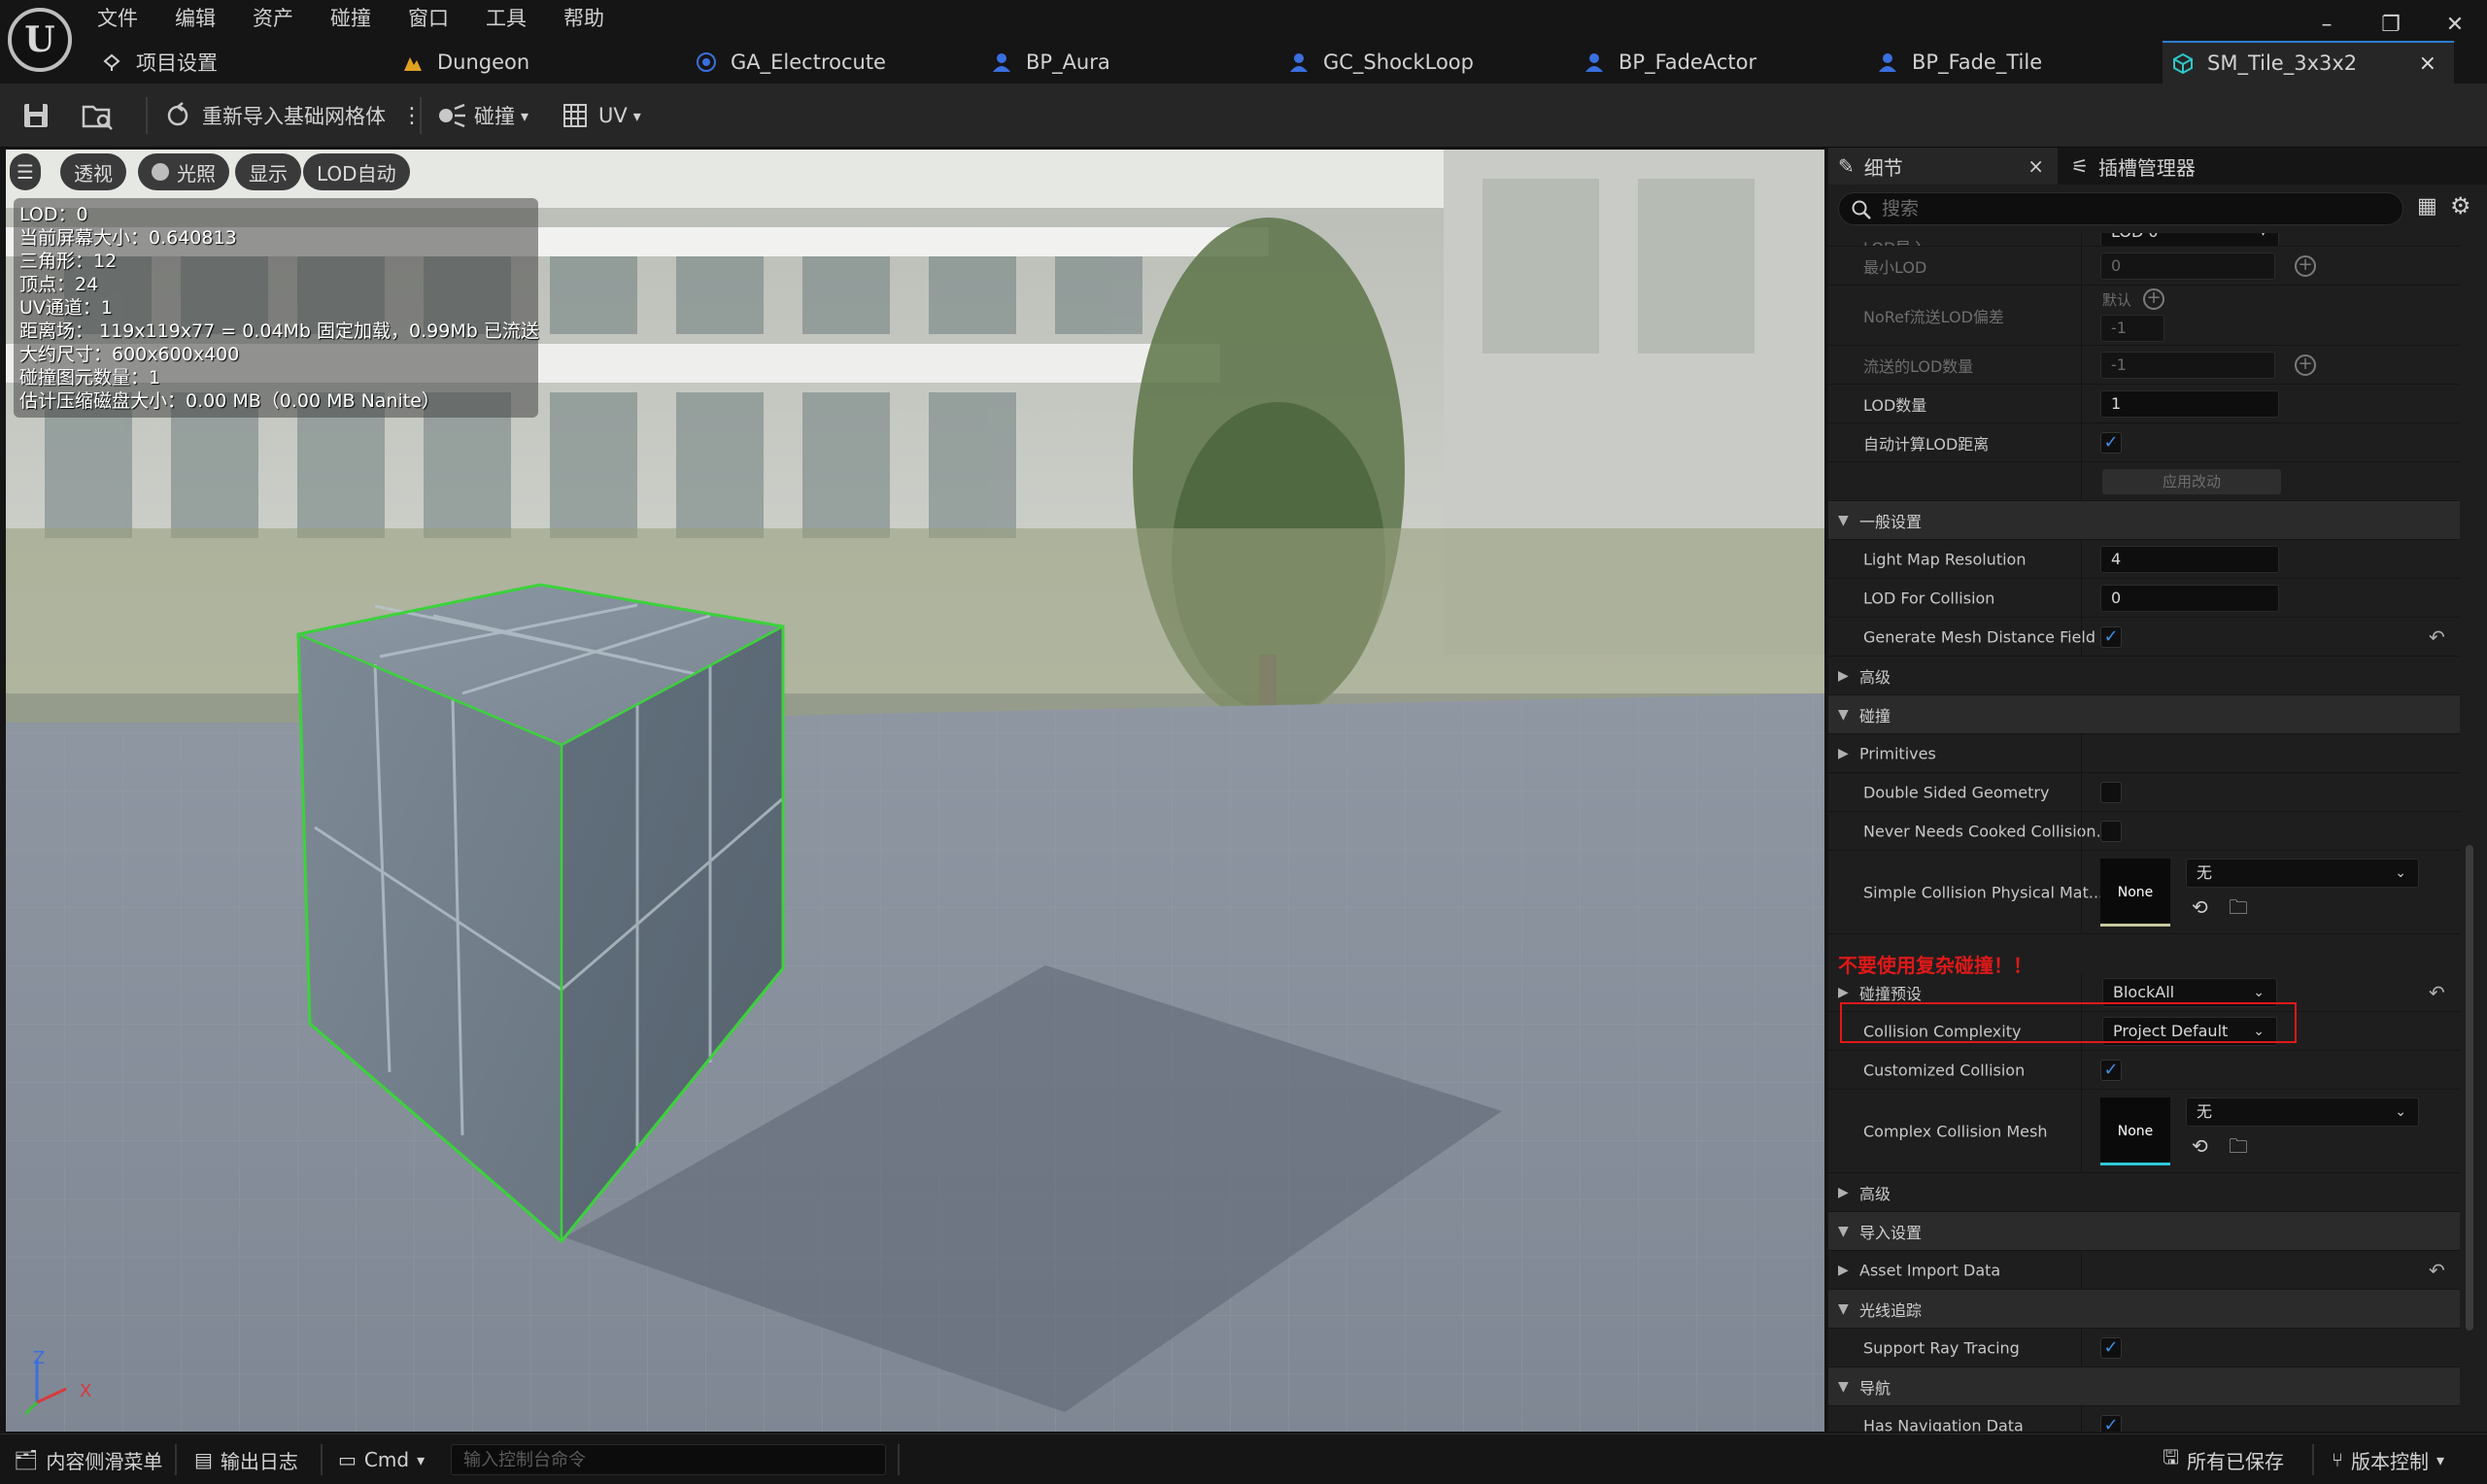  What do you see at coordinates (2135, 893) in the screenshot?
I see `physical-material-thumbnail: None` at bounding box center [2135, 893].